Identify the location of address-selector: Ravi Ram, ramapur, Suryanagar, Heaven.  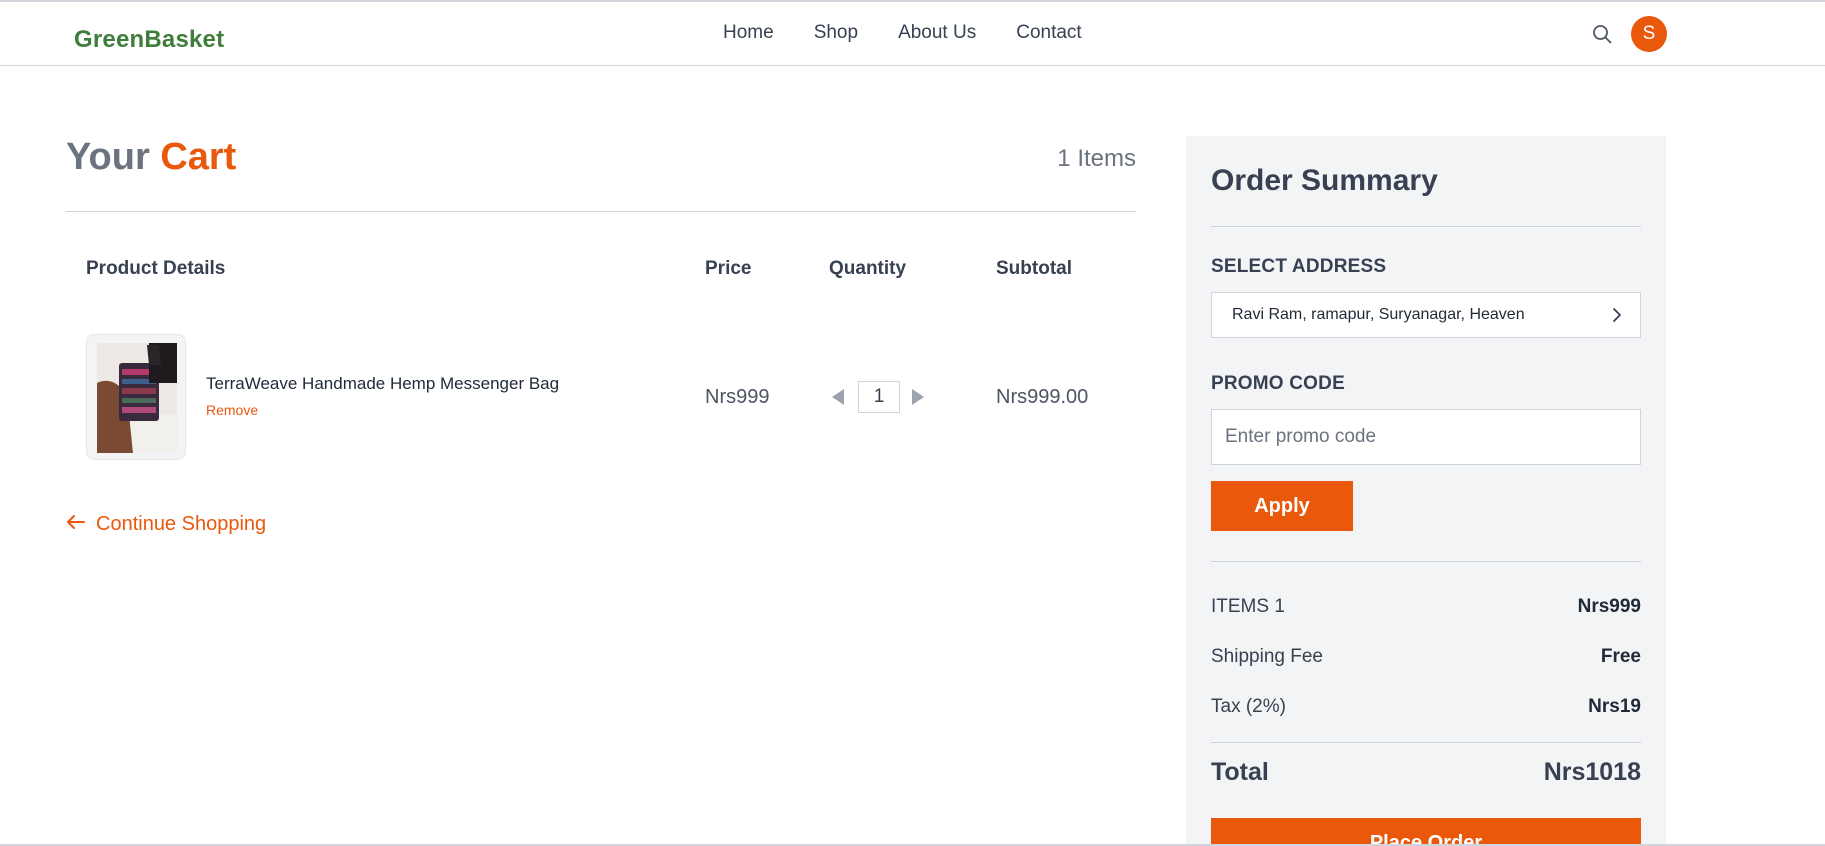
(1426, 315).